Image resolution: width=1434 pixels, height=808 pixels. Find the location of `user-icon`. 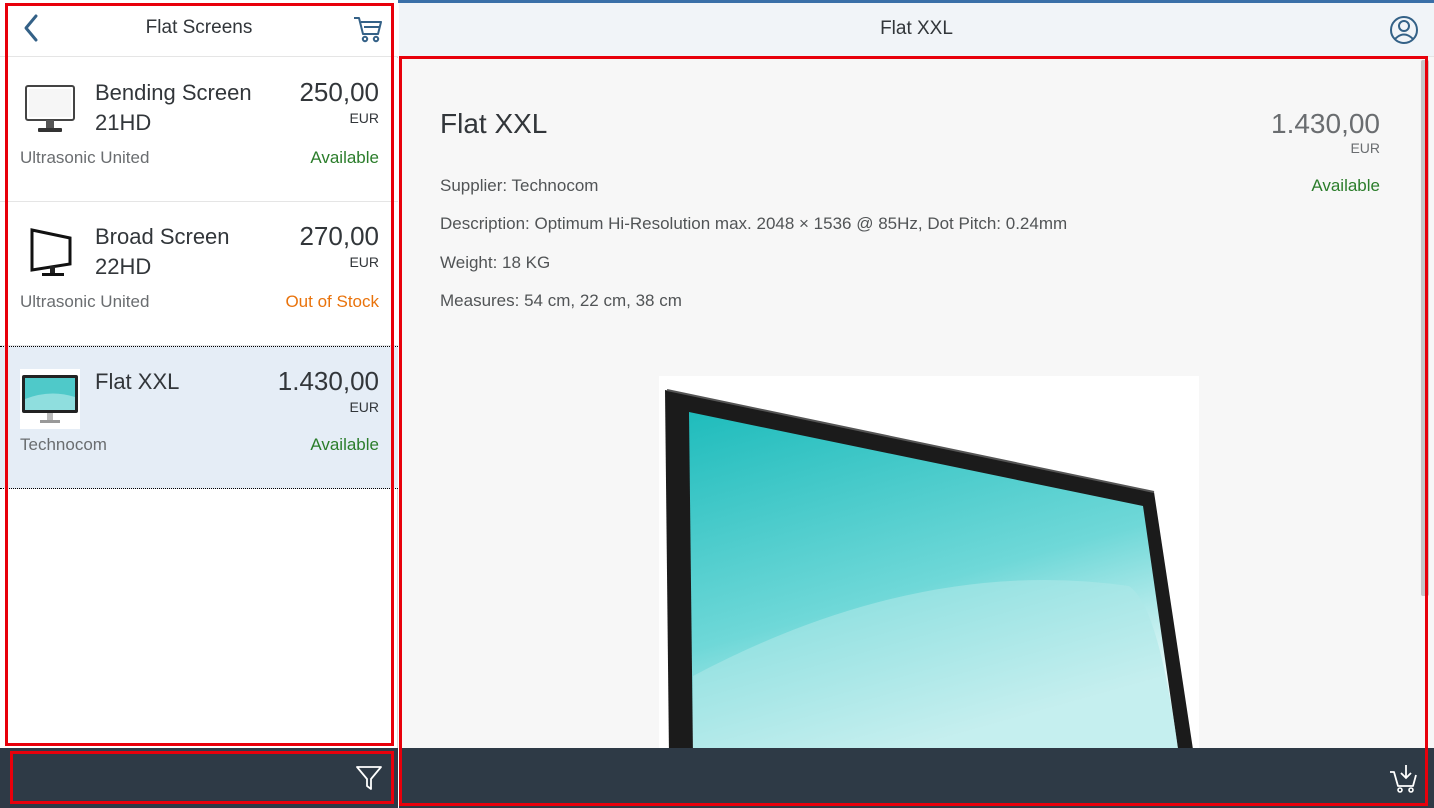

user-icon is located at coordinates (1404, 30).